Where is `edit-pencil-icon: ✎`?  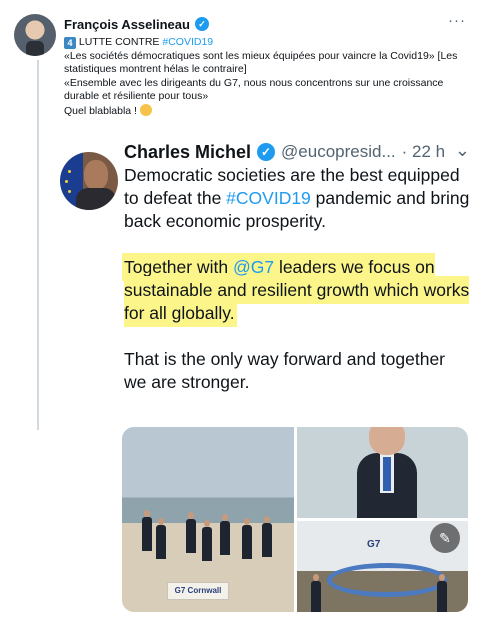 edit-pencil-icon: ✎ is located at coordinates (445, 538).